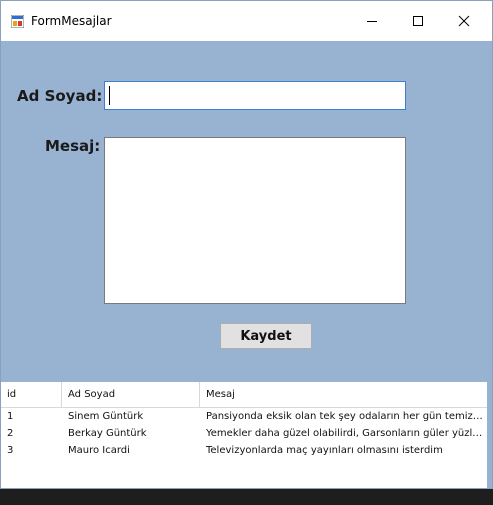  I want to click on column-header-message: Mesaj, so click(343, 394).